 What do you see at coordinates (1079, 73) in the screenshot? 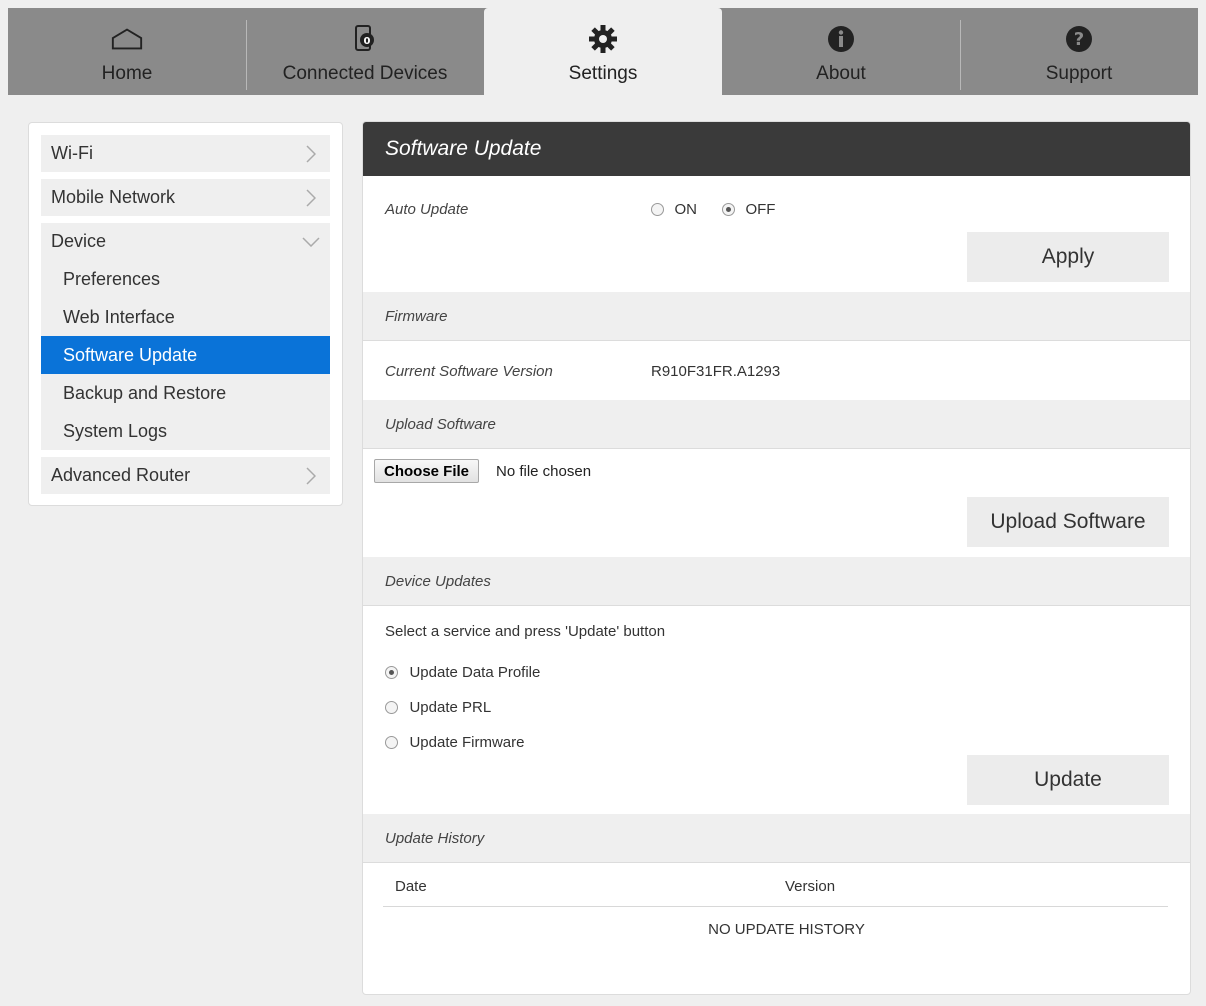
I see `tab-label: Support` at bounding box center [1079, 73].